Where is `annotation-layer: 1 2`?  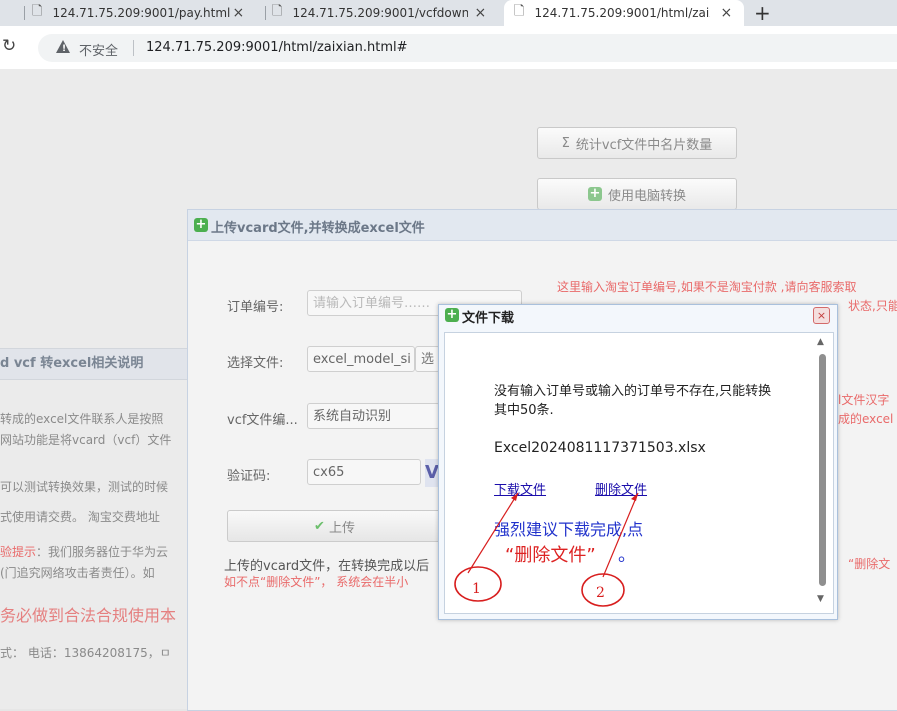 annotation-layer: 1 2 is located at coordinates (546, 549).